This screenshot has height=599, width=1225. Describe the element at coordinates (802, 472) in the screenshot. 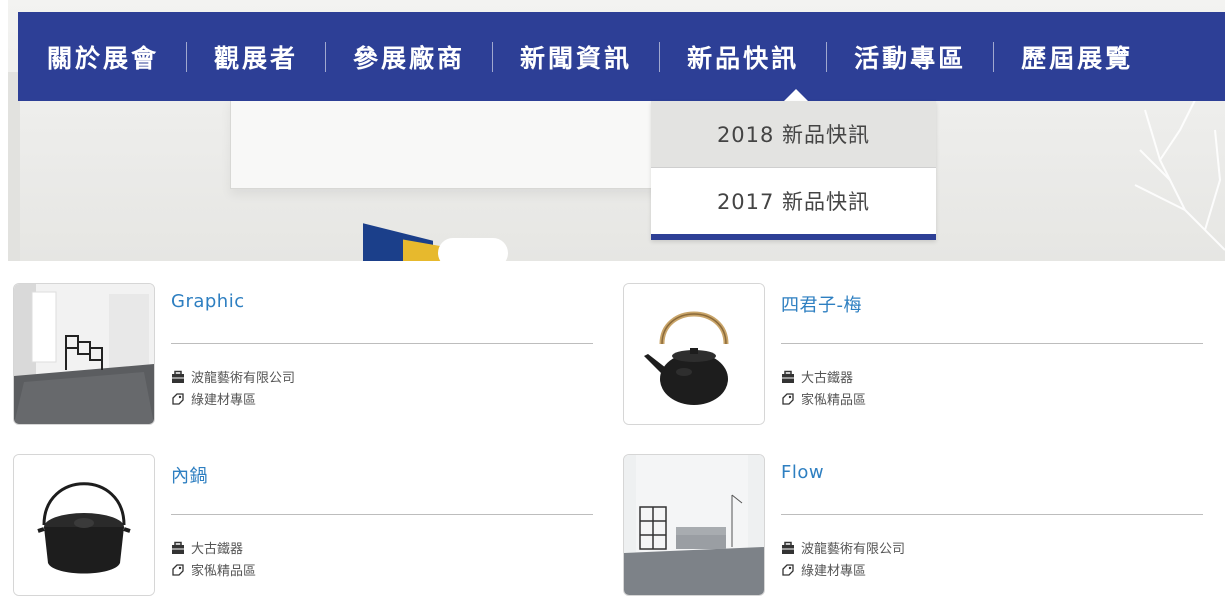

I see `product-title: Flow` at that location.